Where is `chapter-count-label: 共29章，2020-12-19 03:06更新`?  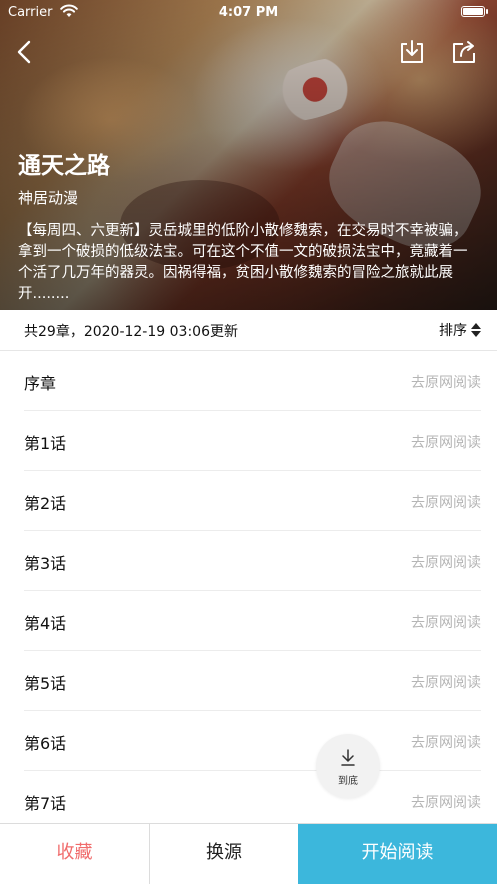 chapter-count-label: 共29章，2020-12-19 03:06更新 is located at coordinates (131, 332).